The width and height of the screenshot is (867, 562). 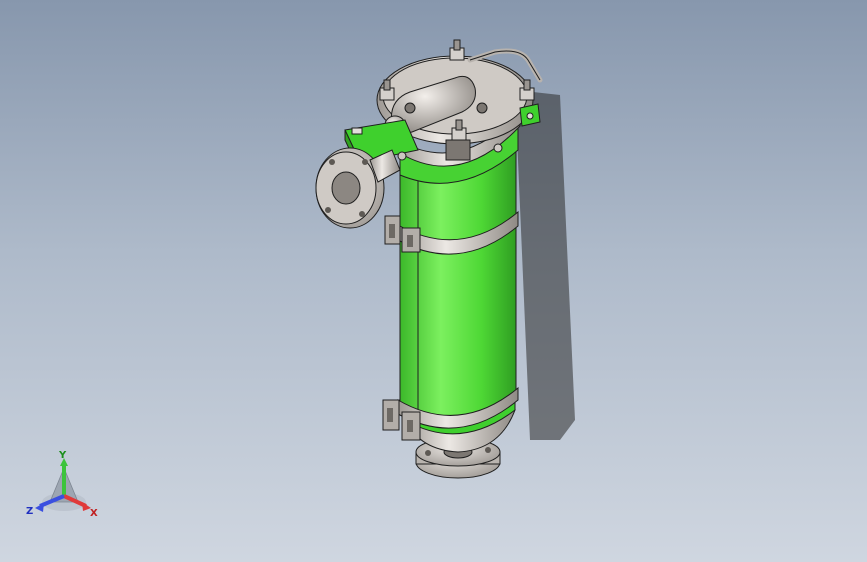 What do you see at coordinates (62, 455) in the screenshot?
I see `triad-y-label: Y` at bounding box center [62, 455].